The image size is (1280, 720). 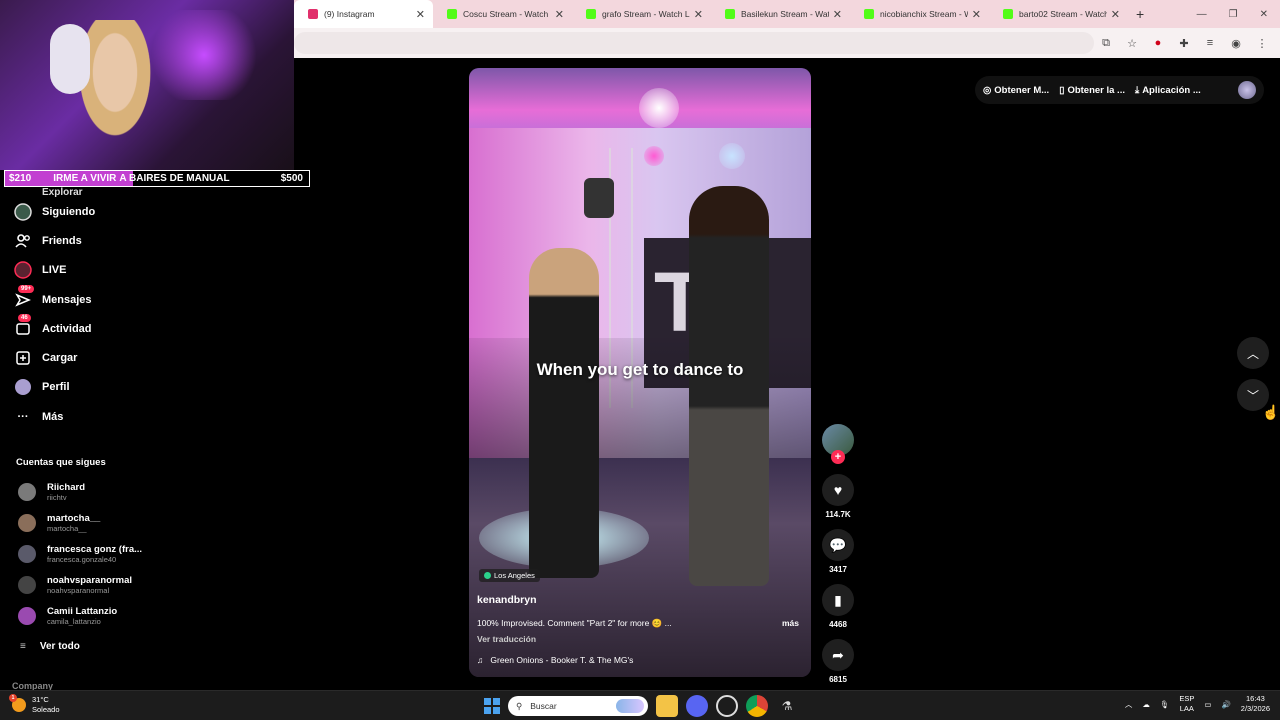 I want to click on comment-button: 💬, so click(x=838, y=545).